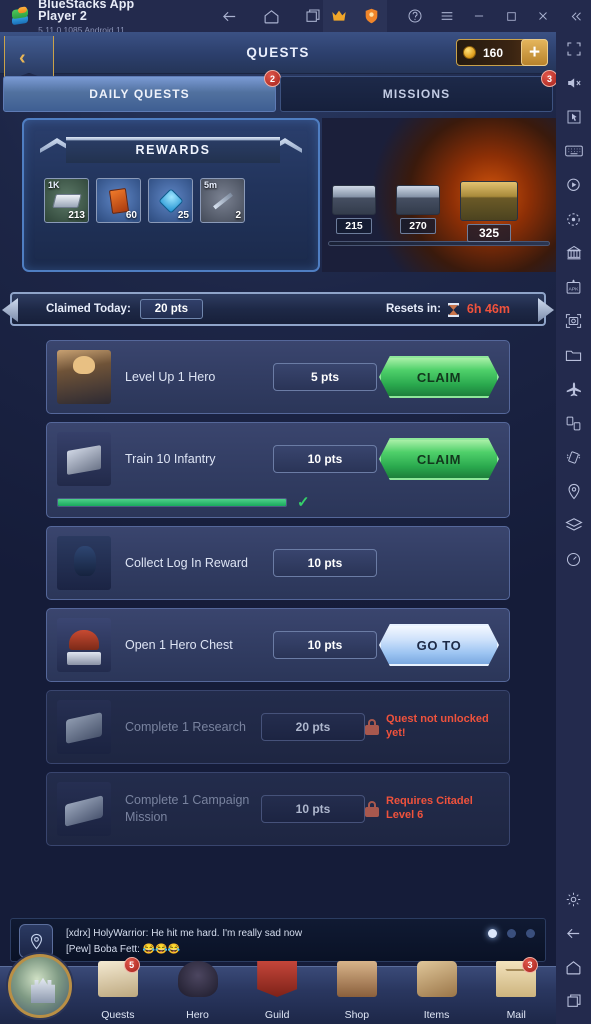 This screenshot has height=1024, width=591. Describe the element at coordinates (573, 83) in the screenshot. I see `mute-icon` at that location.